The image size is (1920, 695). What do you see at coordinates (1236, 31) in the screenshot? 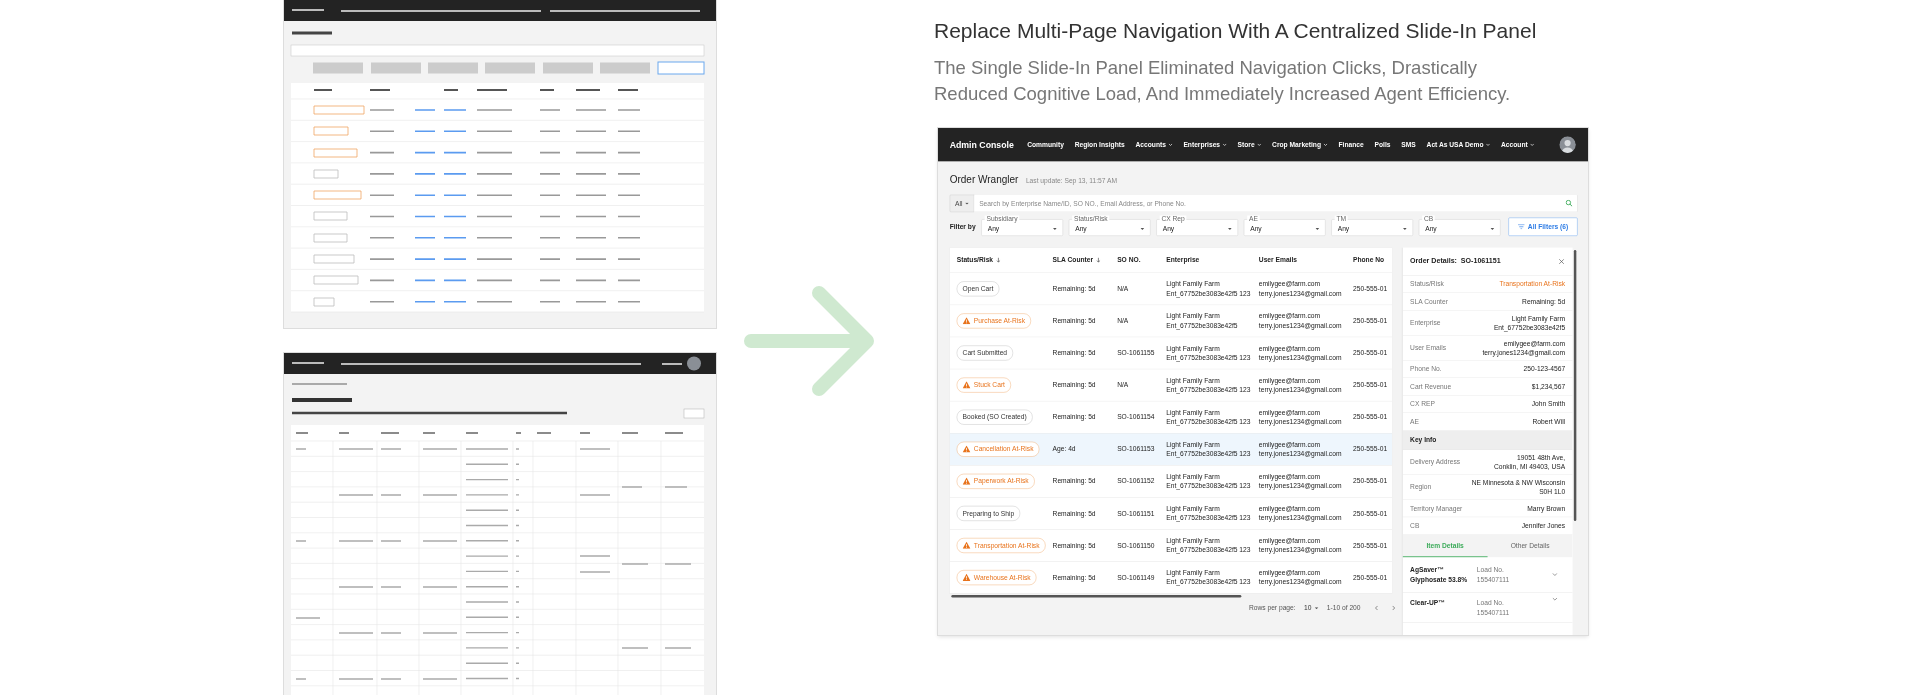
I see `headline: Replace Multi-Page Navigation With A Centralized Slide-In Panel` at bounding box center [1236, 31].